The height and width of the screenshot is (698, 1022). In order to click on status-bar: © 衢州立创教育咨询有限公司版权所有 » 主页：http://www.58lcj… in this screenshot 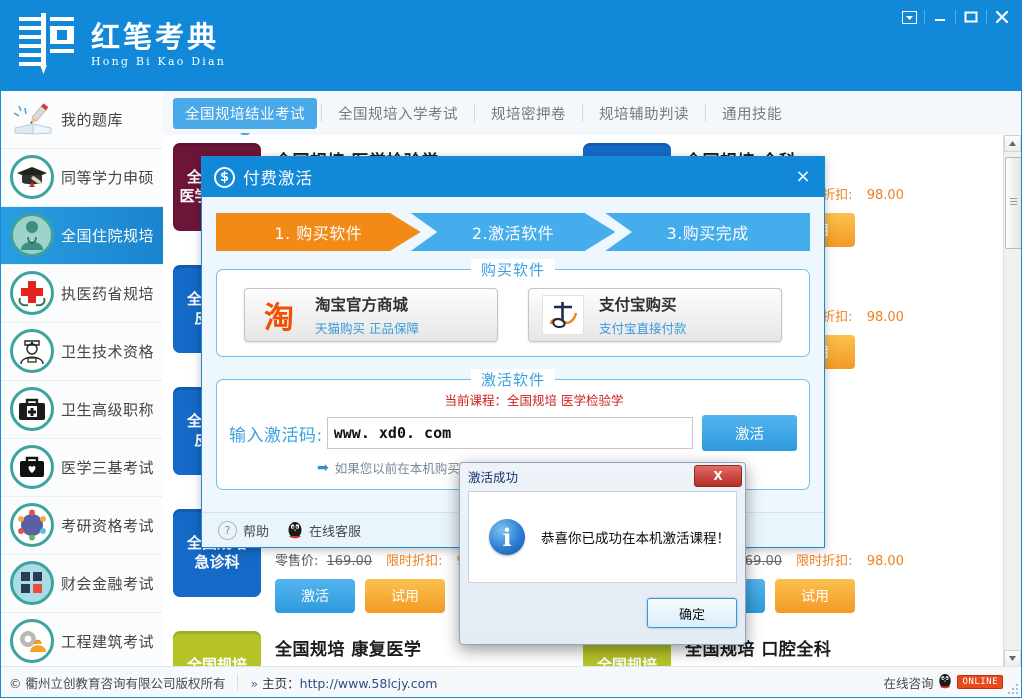, I will do `click(511, 681)`.